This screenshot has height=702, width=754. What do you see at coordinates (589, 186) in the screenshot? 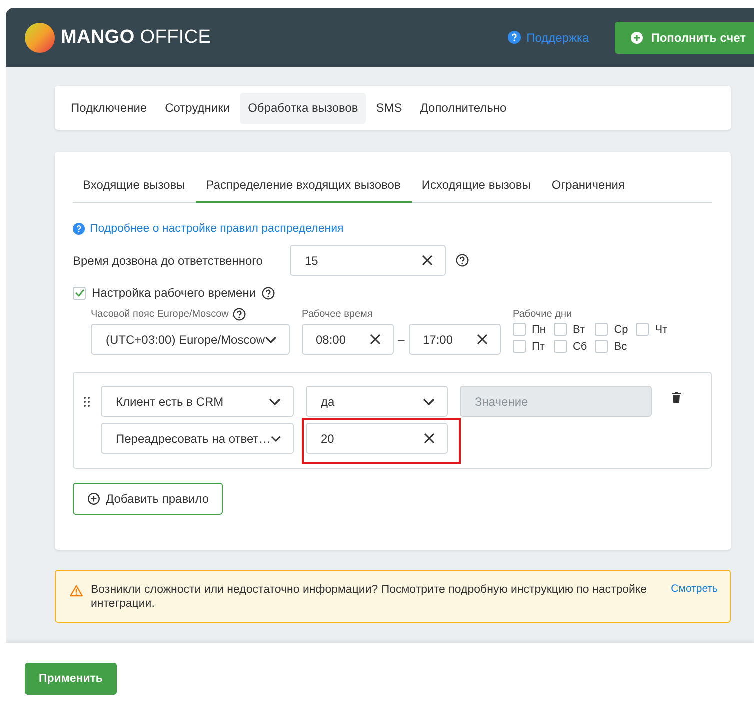
I see `sub-tab: Ограничения` at bounding box center [589, 186].